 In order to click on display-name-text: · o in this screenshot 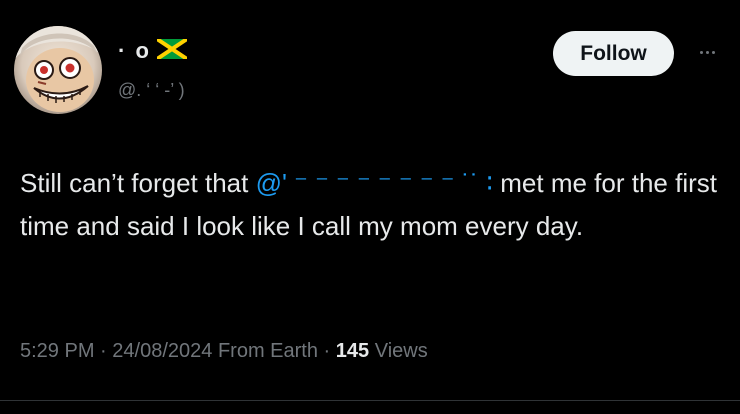, I will do `click(134, 50)`.